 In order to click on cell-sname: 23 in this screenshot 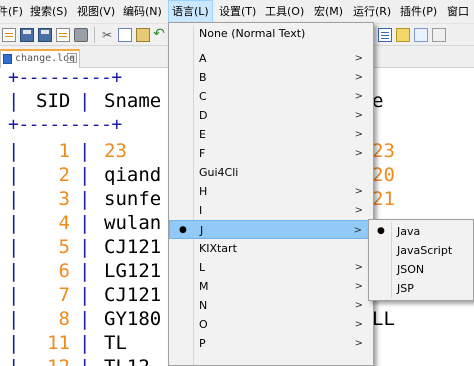, I will do `click(115, 151)`.